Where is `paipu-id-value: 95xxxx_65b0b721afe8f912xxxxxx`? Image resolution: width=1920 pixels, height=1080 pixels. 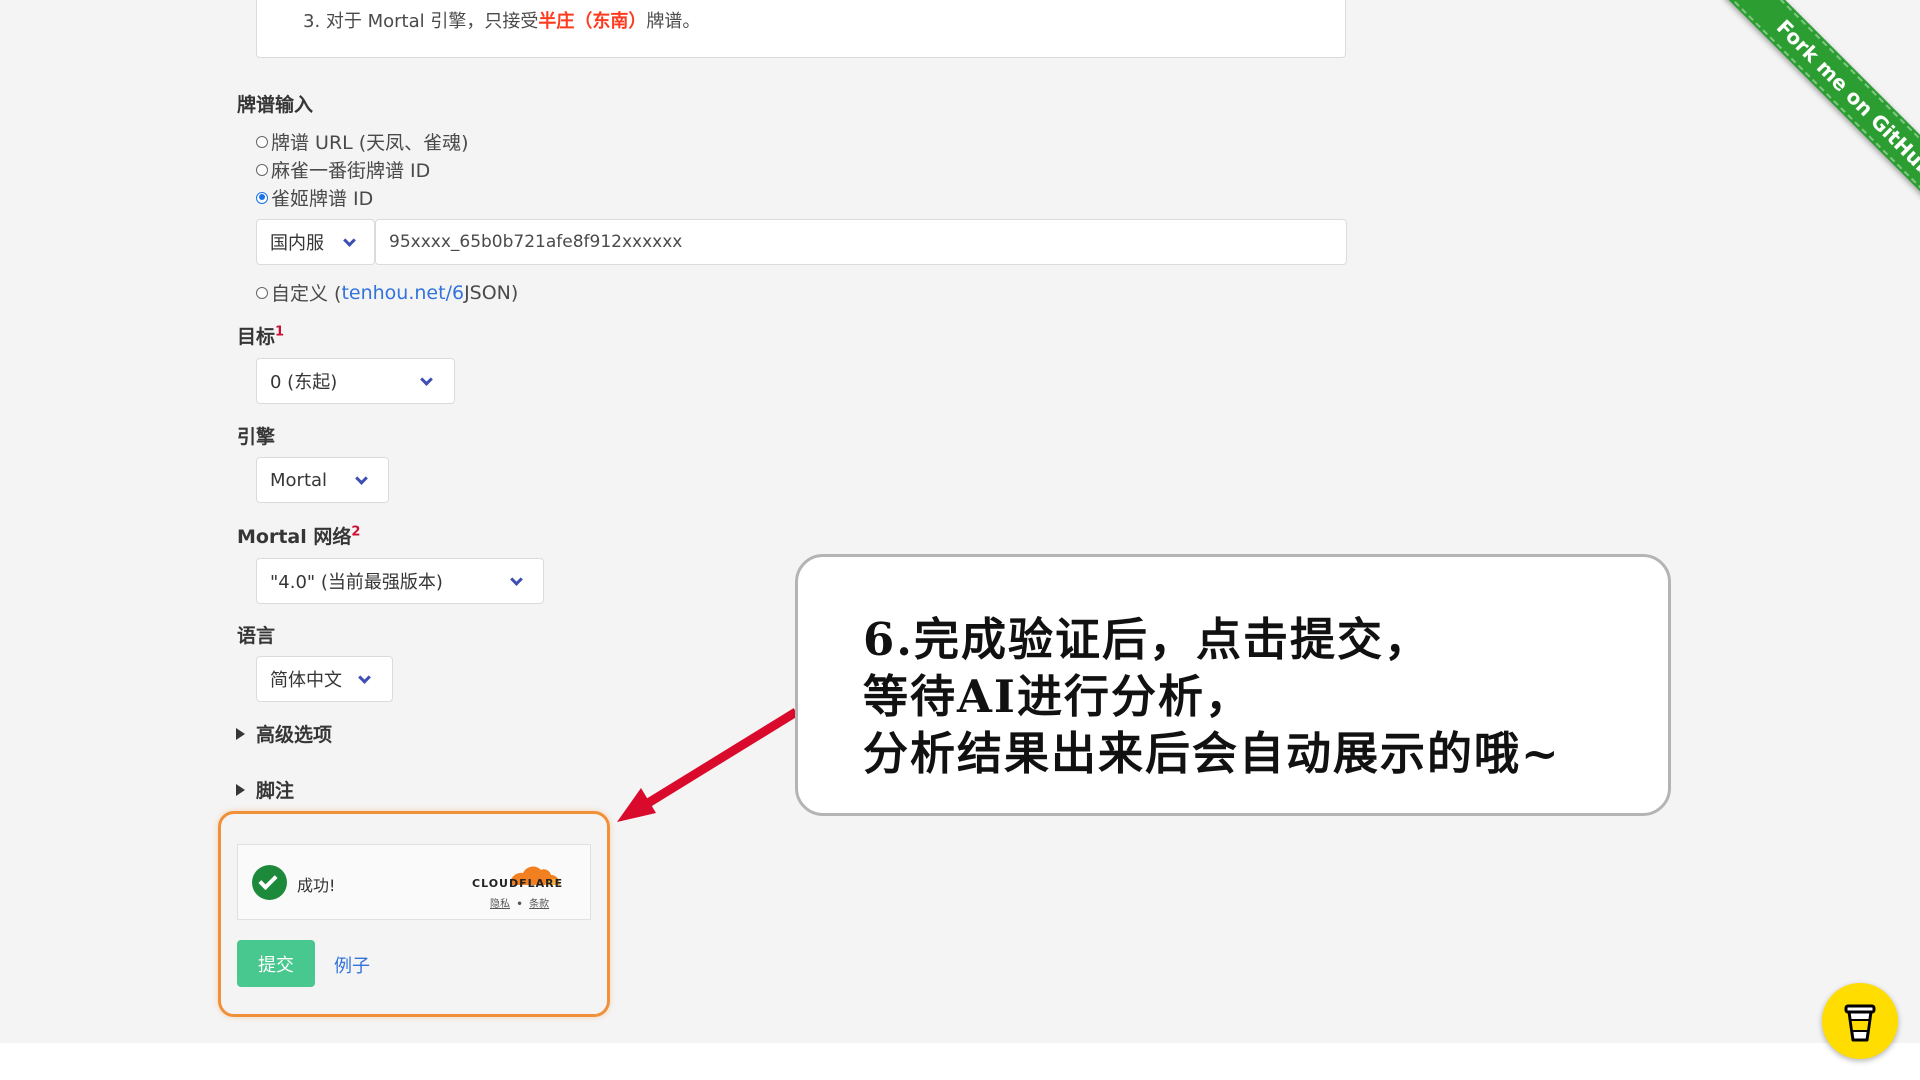 paipu-id-value: 95xxxx_65b0b721afe8f912xxxxxx is located at coordinates (536, 242).